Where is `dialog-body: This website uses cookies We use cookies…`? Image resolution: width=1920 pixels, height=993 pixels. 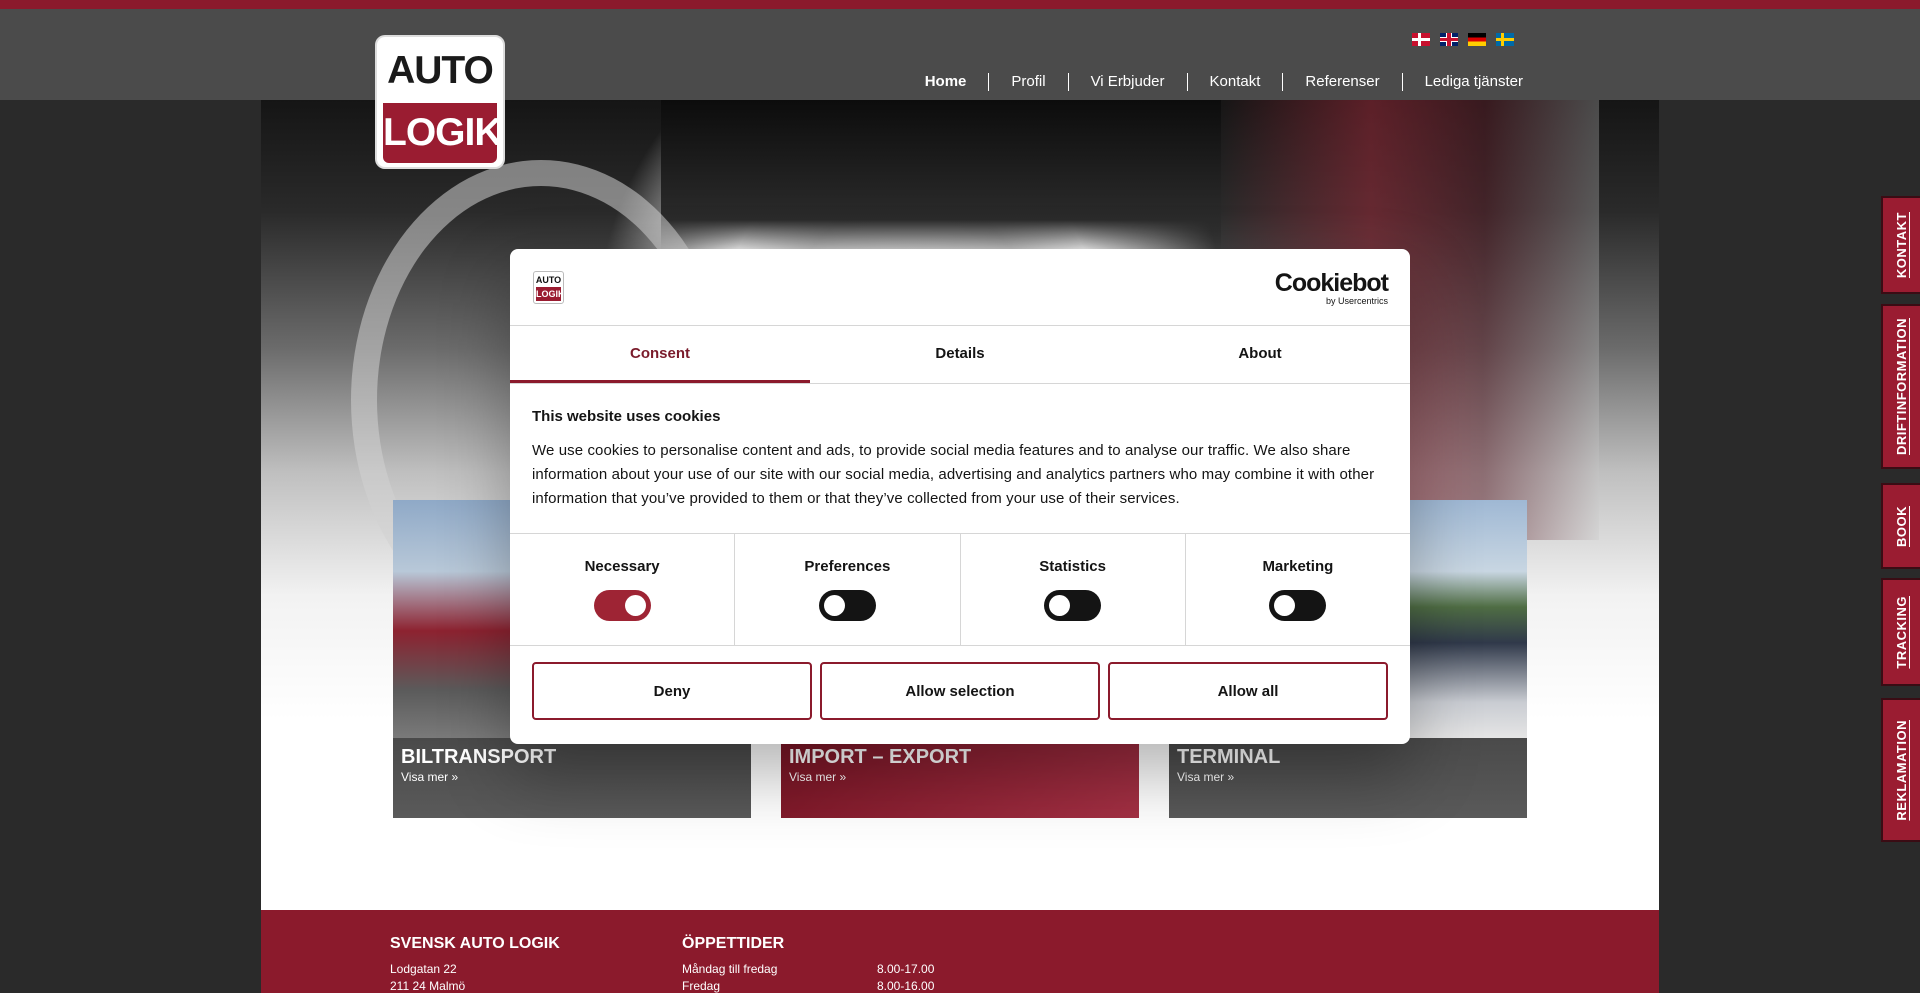 dialog-body: This website uses cookies We use cookies… is located at coordinates (960, 459).